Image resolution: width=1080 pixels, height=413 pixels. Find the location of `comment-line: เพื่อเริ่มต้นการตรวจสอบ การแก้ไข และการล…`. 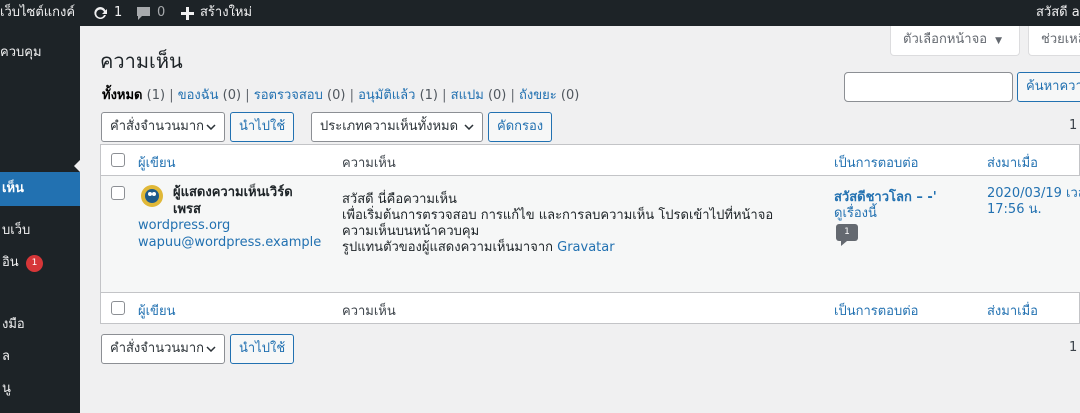

comment-line: เพื่อเริ่มต้นการตรวจสอบ การแก้ไข และการล… is located at coordinates (558, 223).